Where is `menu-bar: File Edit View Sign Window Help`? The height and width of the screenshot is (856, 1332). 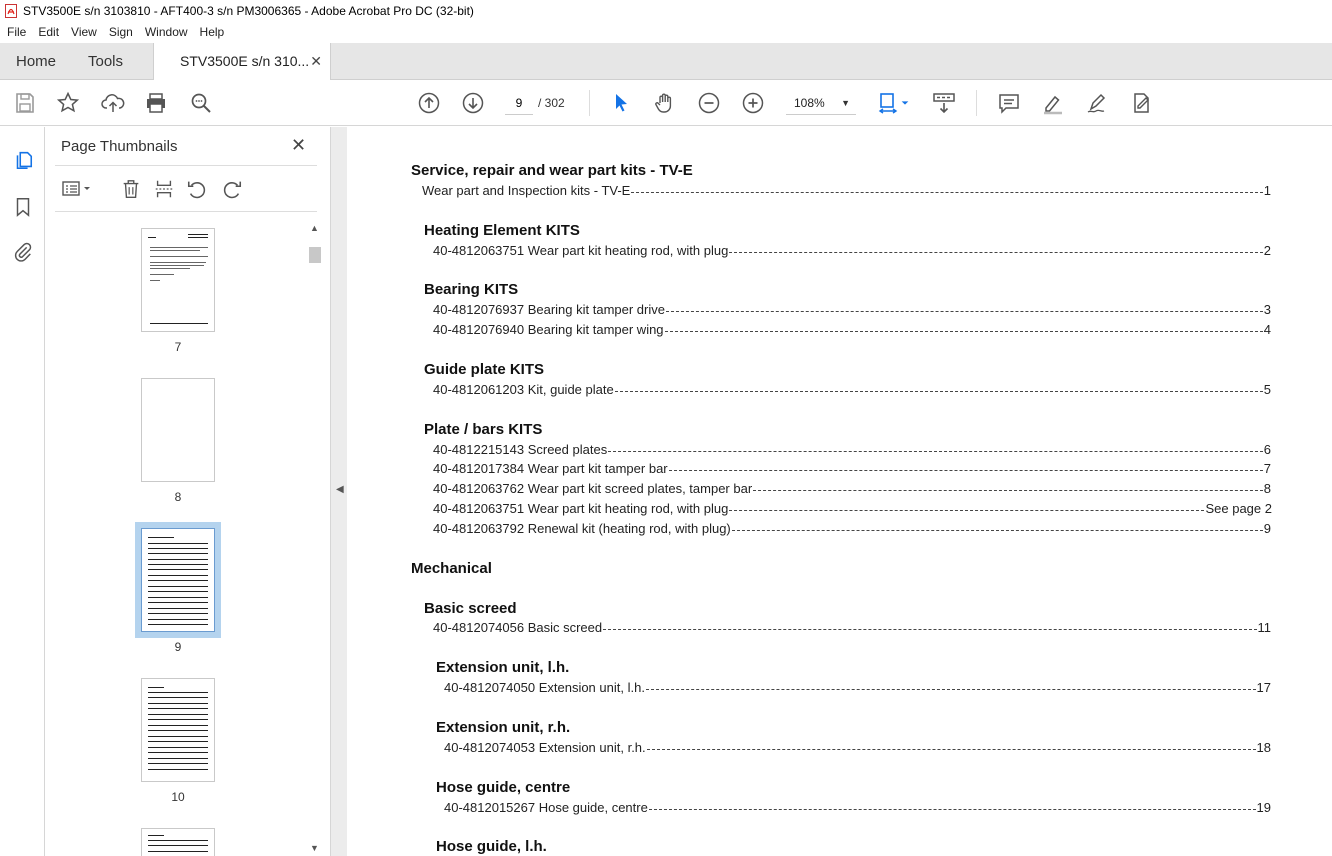
menu-bar: File Edit View Sign Window Help is located at coordinates (666, 32).